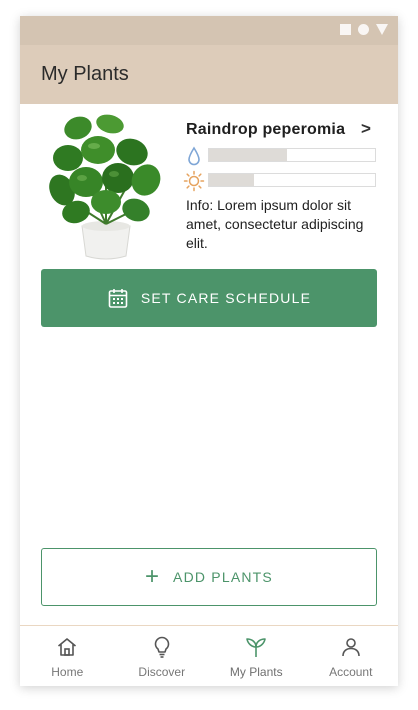 The width and height of the screenshot is (418, 710). I want to click on nav-label-discover: Discover, so click(162, 672).